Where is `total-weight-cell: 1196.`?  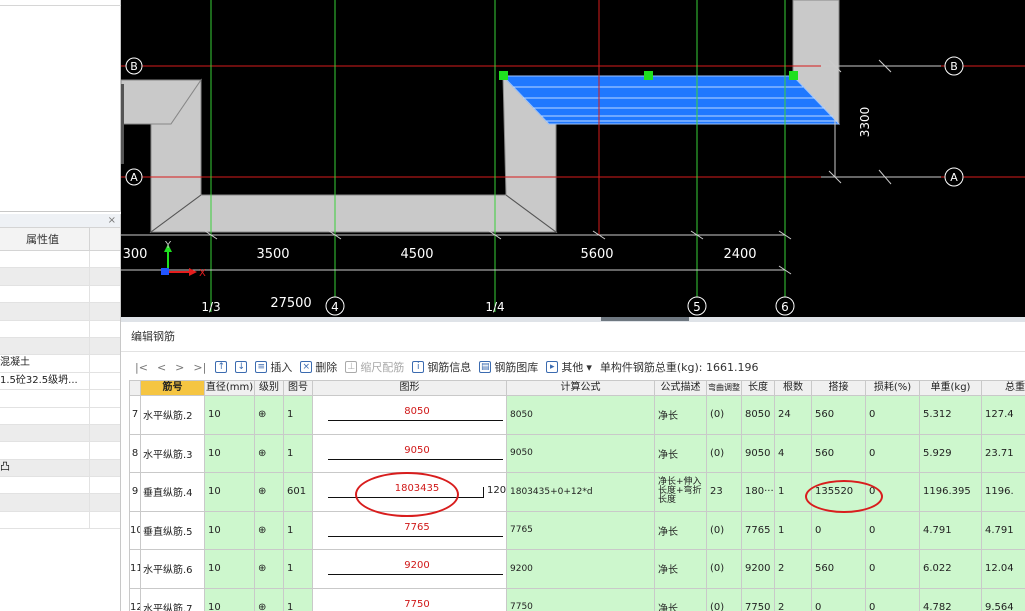 total-weight-cell: 1196. is located at coordinates (1003, 492).